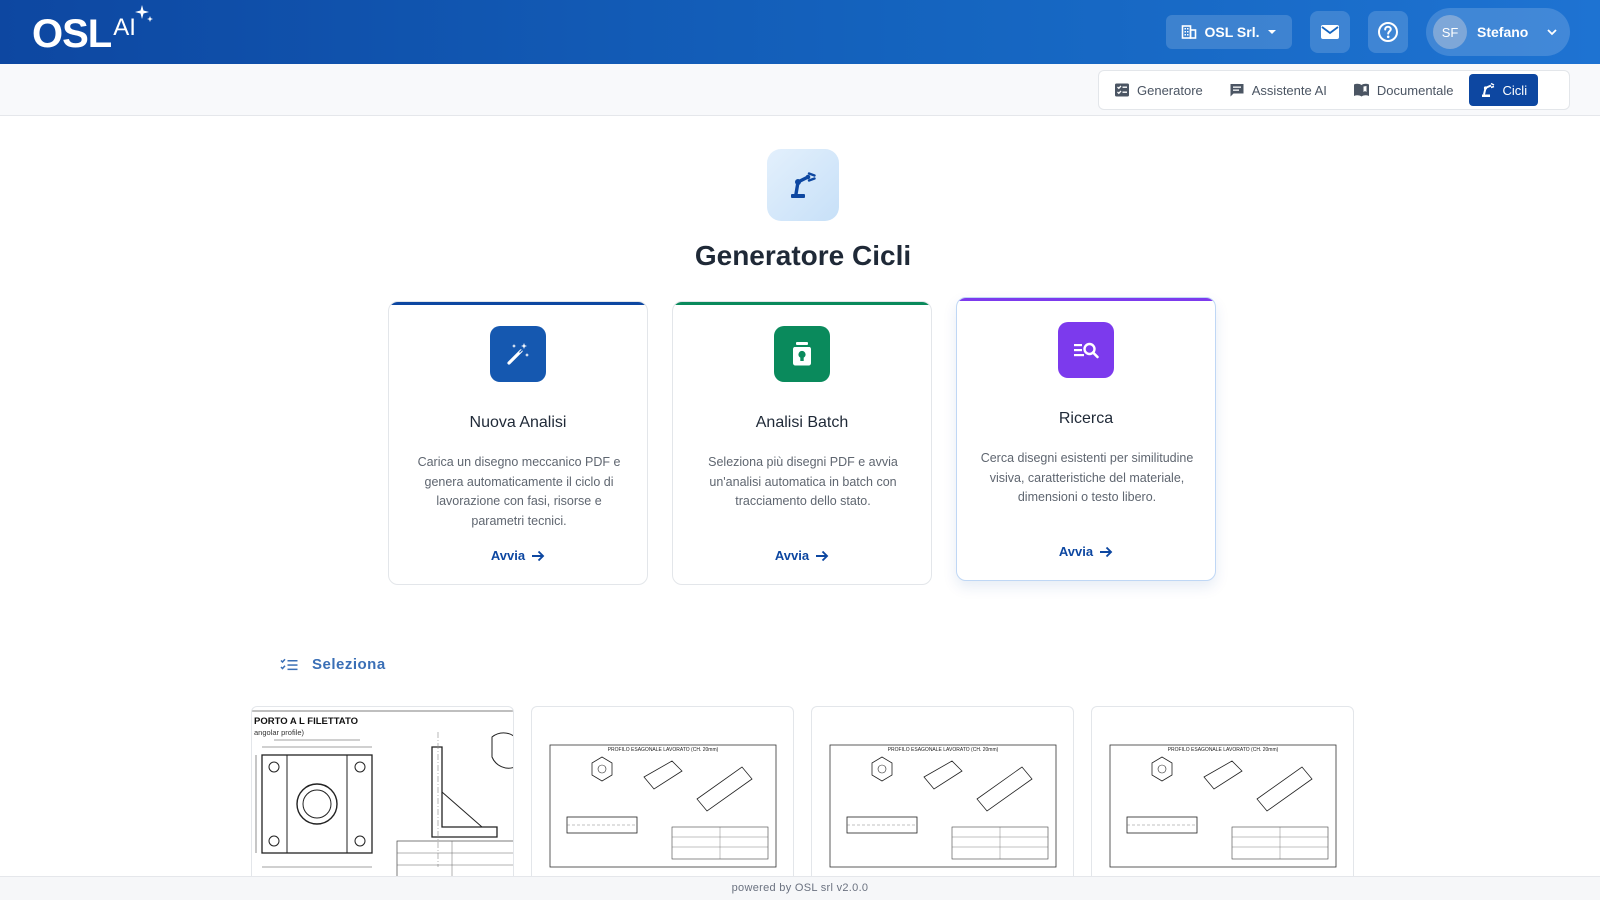  What do you see at coordinates (72, 34) in the screenshot?
I see `logo-text: OSL` at bounding box center [72, 34].